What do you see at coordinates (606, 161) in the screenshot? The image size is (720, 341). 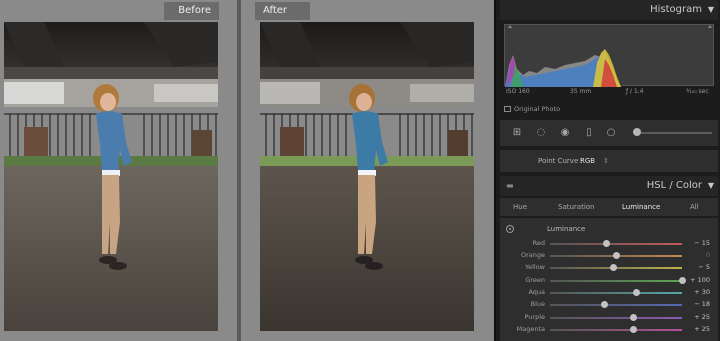 I see `select-chevron-icon: ⇕` at bounding box center [606, 161].